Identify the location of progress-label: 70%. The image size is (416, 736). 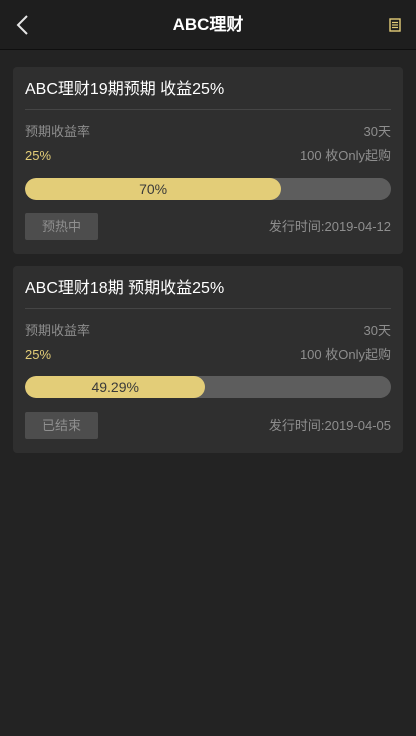
(153, 189).